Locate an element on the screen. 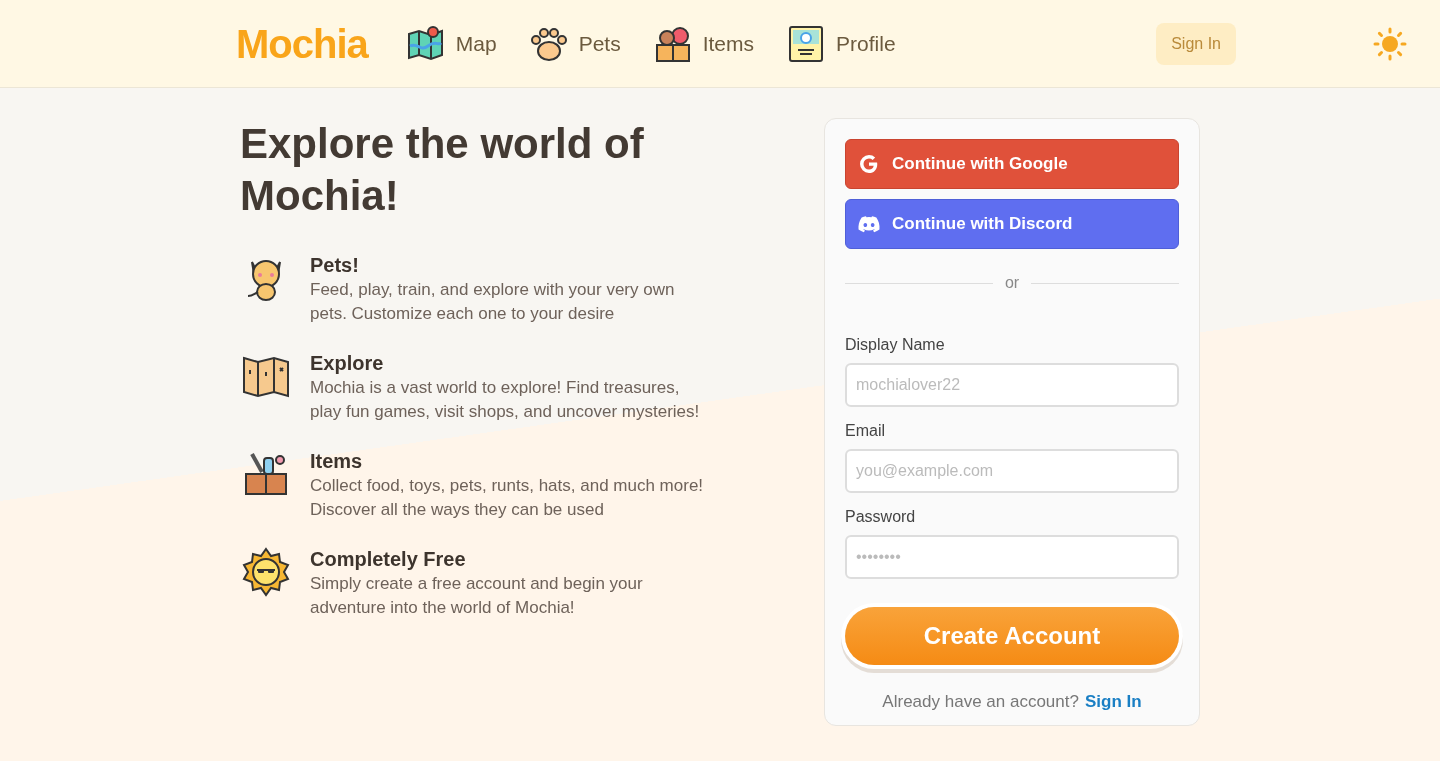 Image resolution: width=1440 pixels, height=761 pixels. feature-title: Items is located at coordinates (337, 461).